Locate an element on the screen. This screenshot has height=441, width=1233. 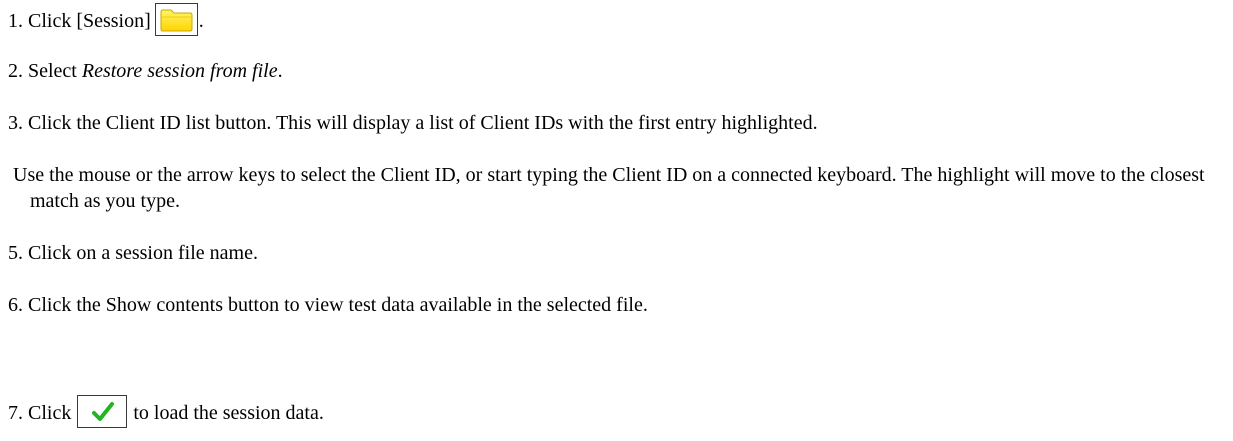
step-text-end: to load the session data. is located at coordinates (228, 413).